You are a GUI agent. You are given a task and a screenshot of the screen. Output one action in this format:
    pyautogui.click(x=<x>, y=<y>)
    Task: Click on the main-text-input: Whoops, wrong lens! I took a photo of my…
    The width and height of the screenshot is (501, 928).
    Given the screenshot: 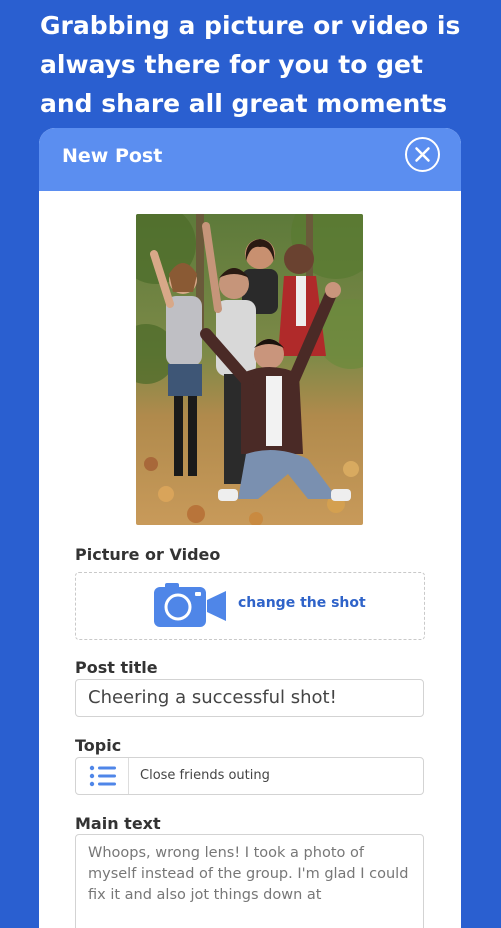 What is the action you would take?
    pyautogui.click(x=249, y=881)
    